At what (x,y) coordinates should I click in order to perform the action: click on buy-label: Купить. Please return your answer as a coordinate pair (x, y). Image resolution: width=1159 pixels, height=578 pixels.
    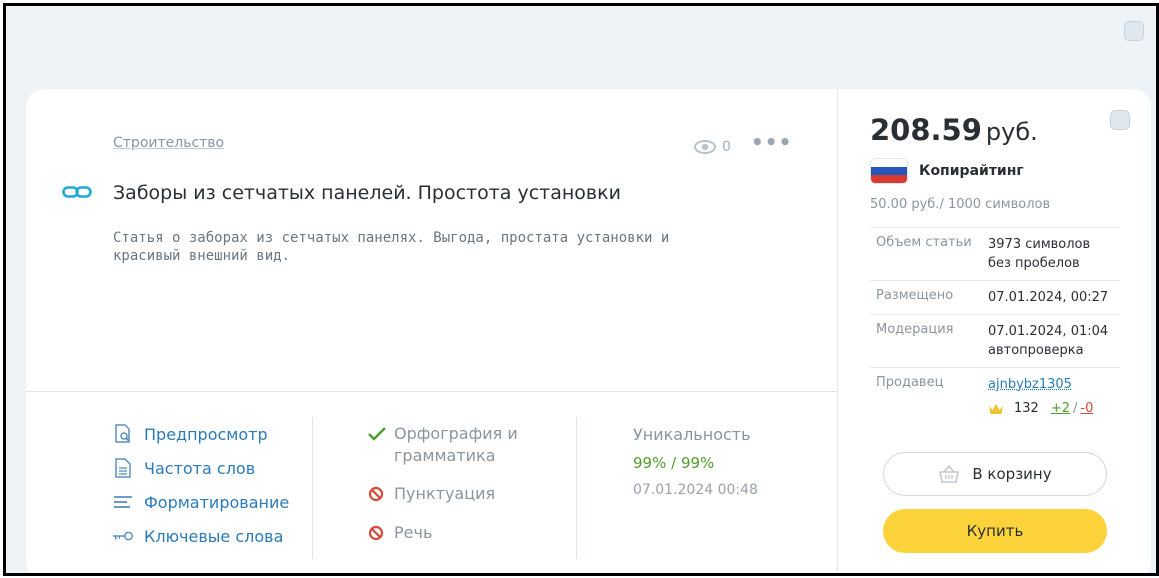
    Looking at the image, I should click on (995, 531).